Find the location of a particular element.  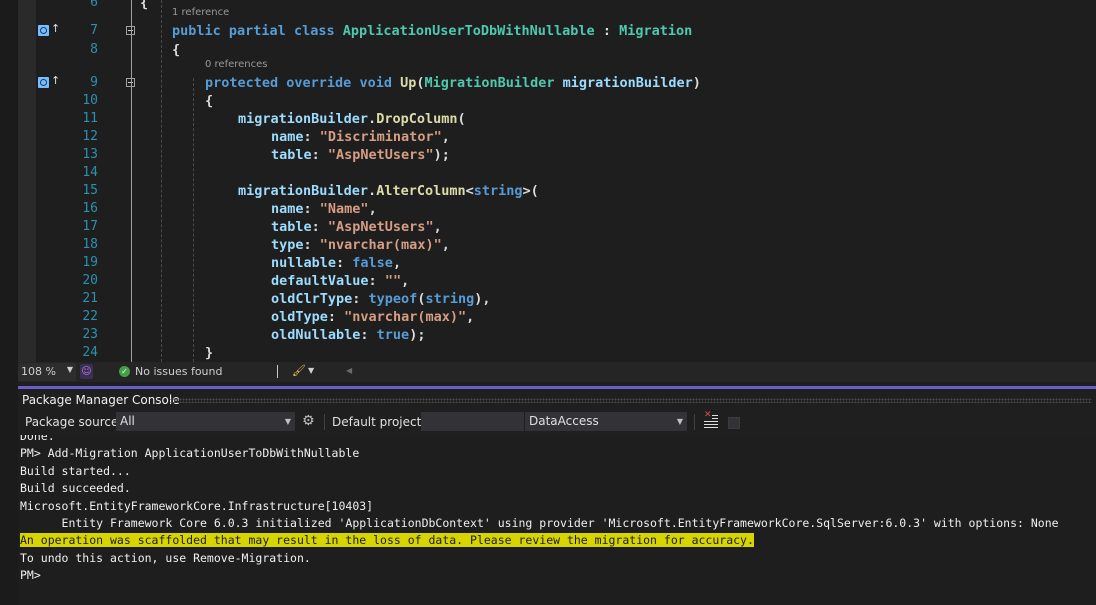

line-number: 24 is located at coordinates (90, 352).